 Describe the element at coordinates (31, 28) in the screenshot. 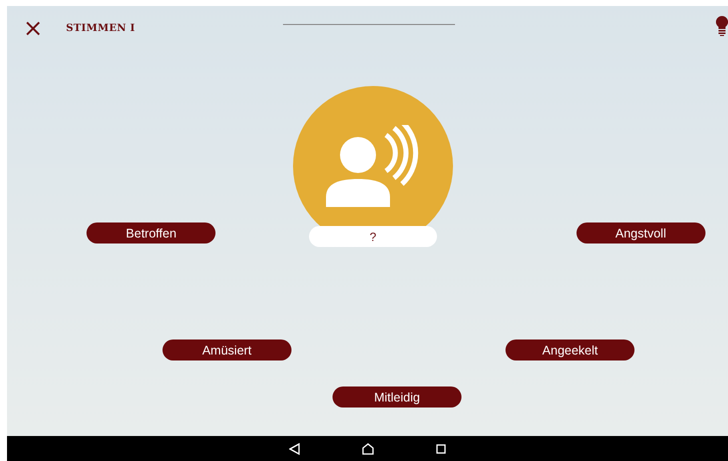

I see `close-button: ×` at that location.